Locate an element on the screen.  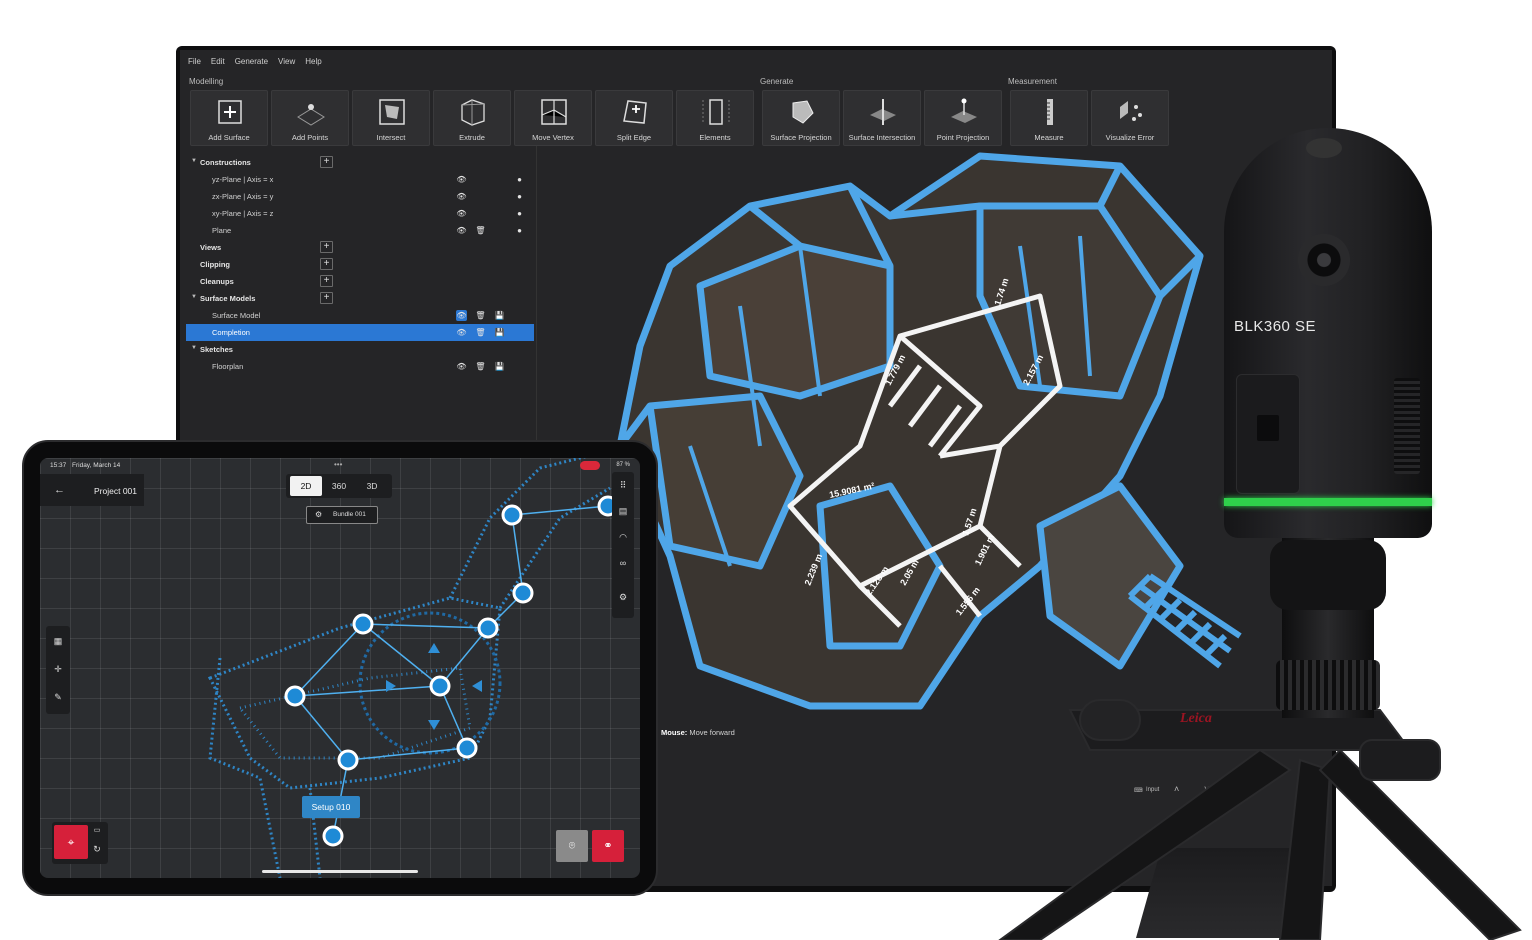
scan-button: ⌖ is located at coordinates (71, 842).